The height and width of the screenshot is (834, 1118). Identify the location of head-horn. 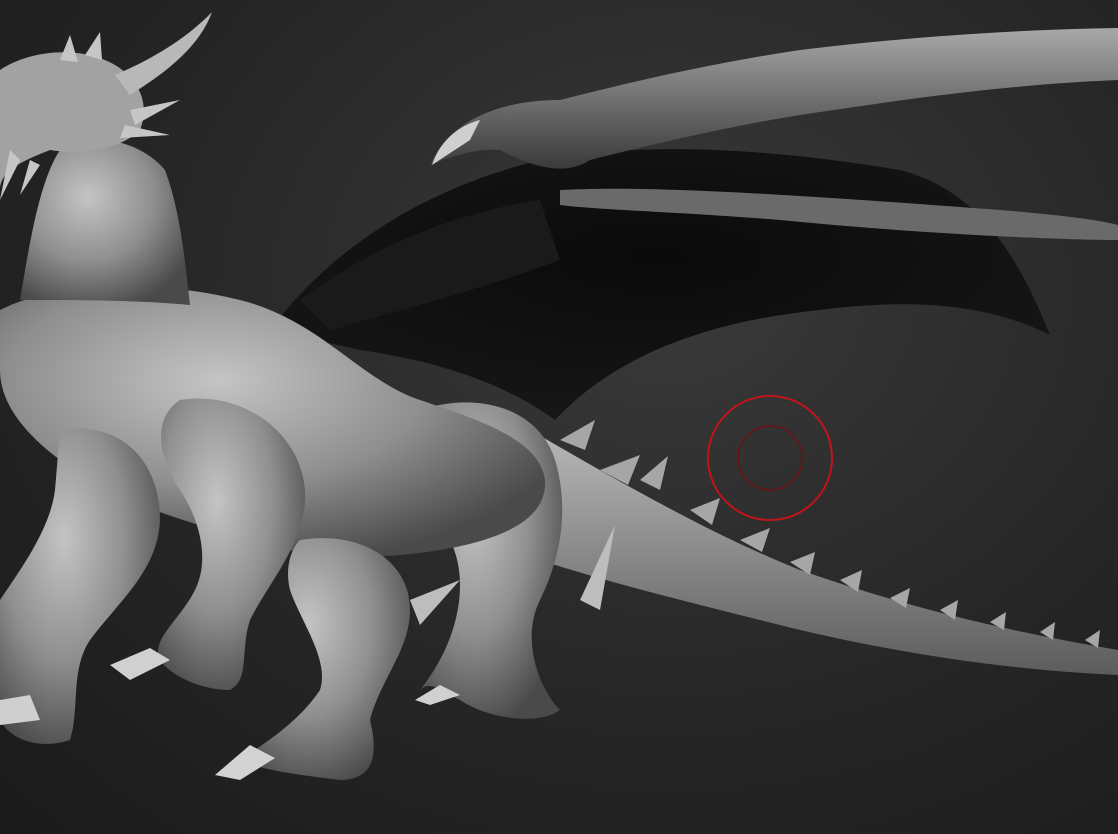
(163, 53).